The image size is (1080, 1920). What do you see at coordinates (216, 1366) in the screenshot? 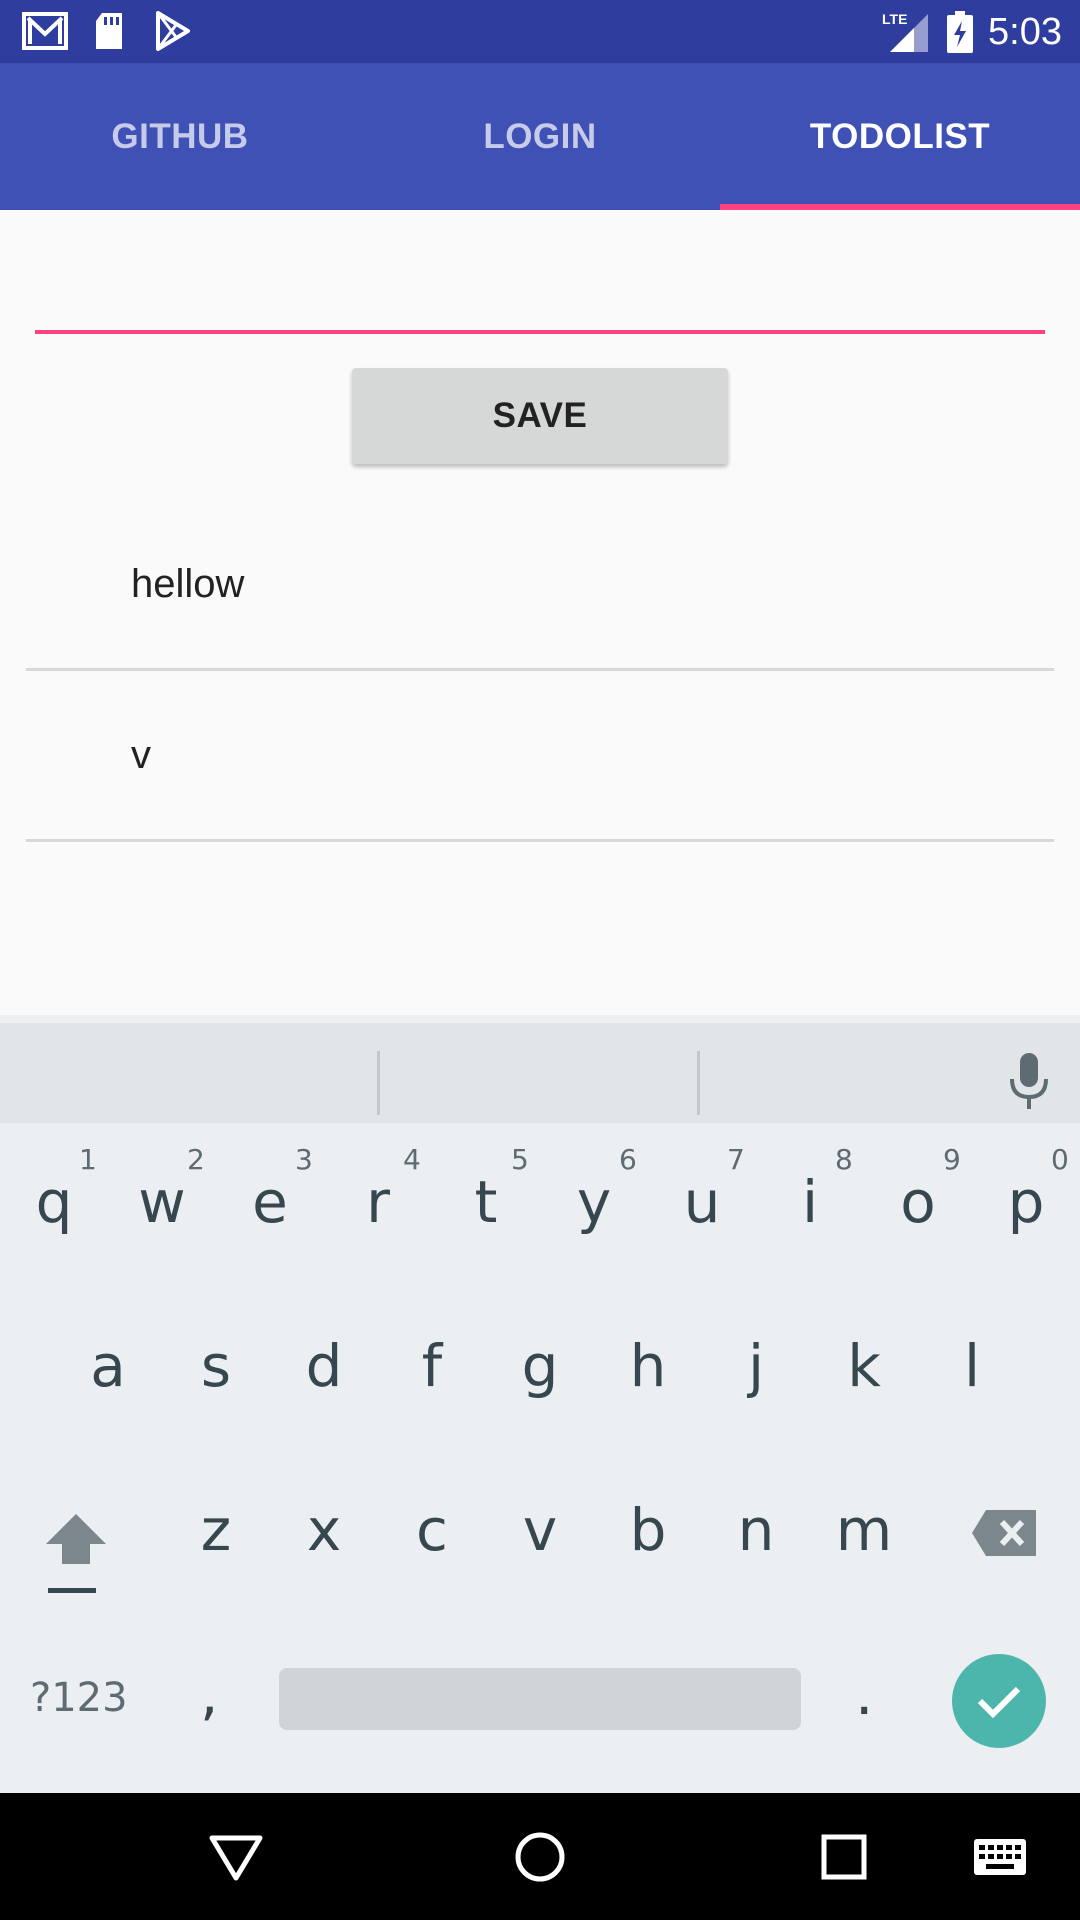
I see `key-s: s` at bounding box center [216, 1366].